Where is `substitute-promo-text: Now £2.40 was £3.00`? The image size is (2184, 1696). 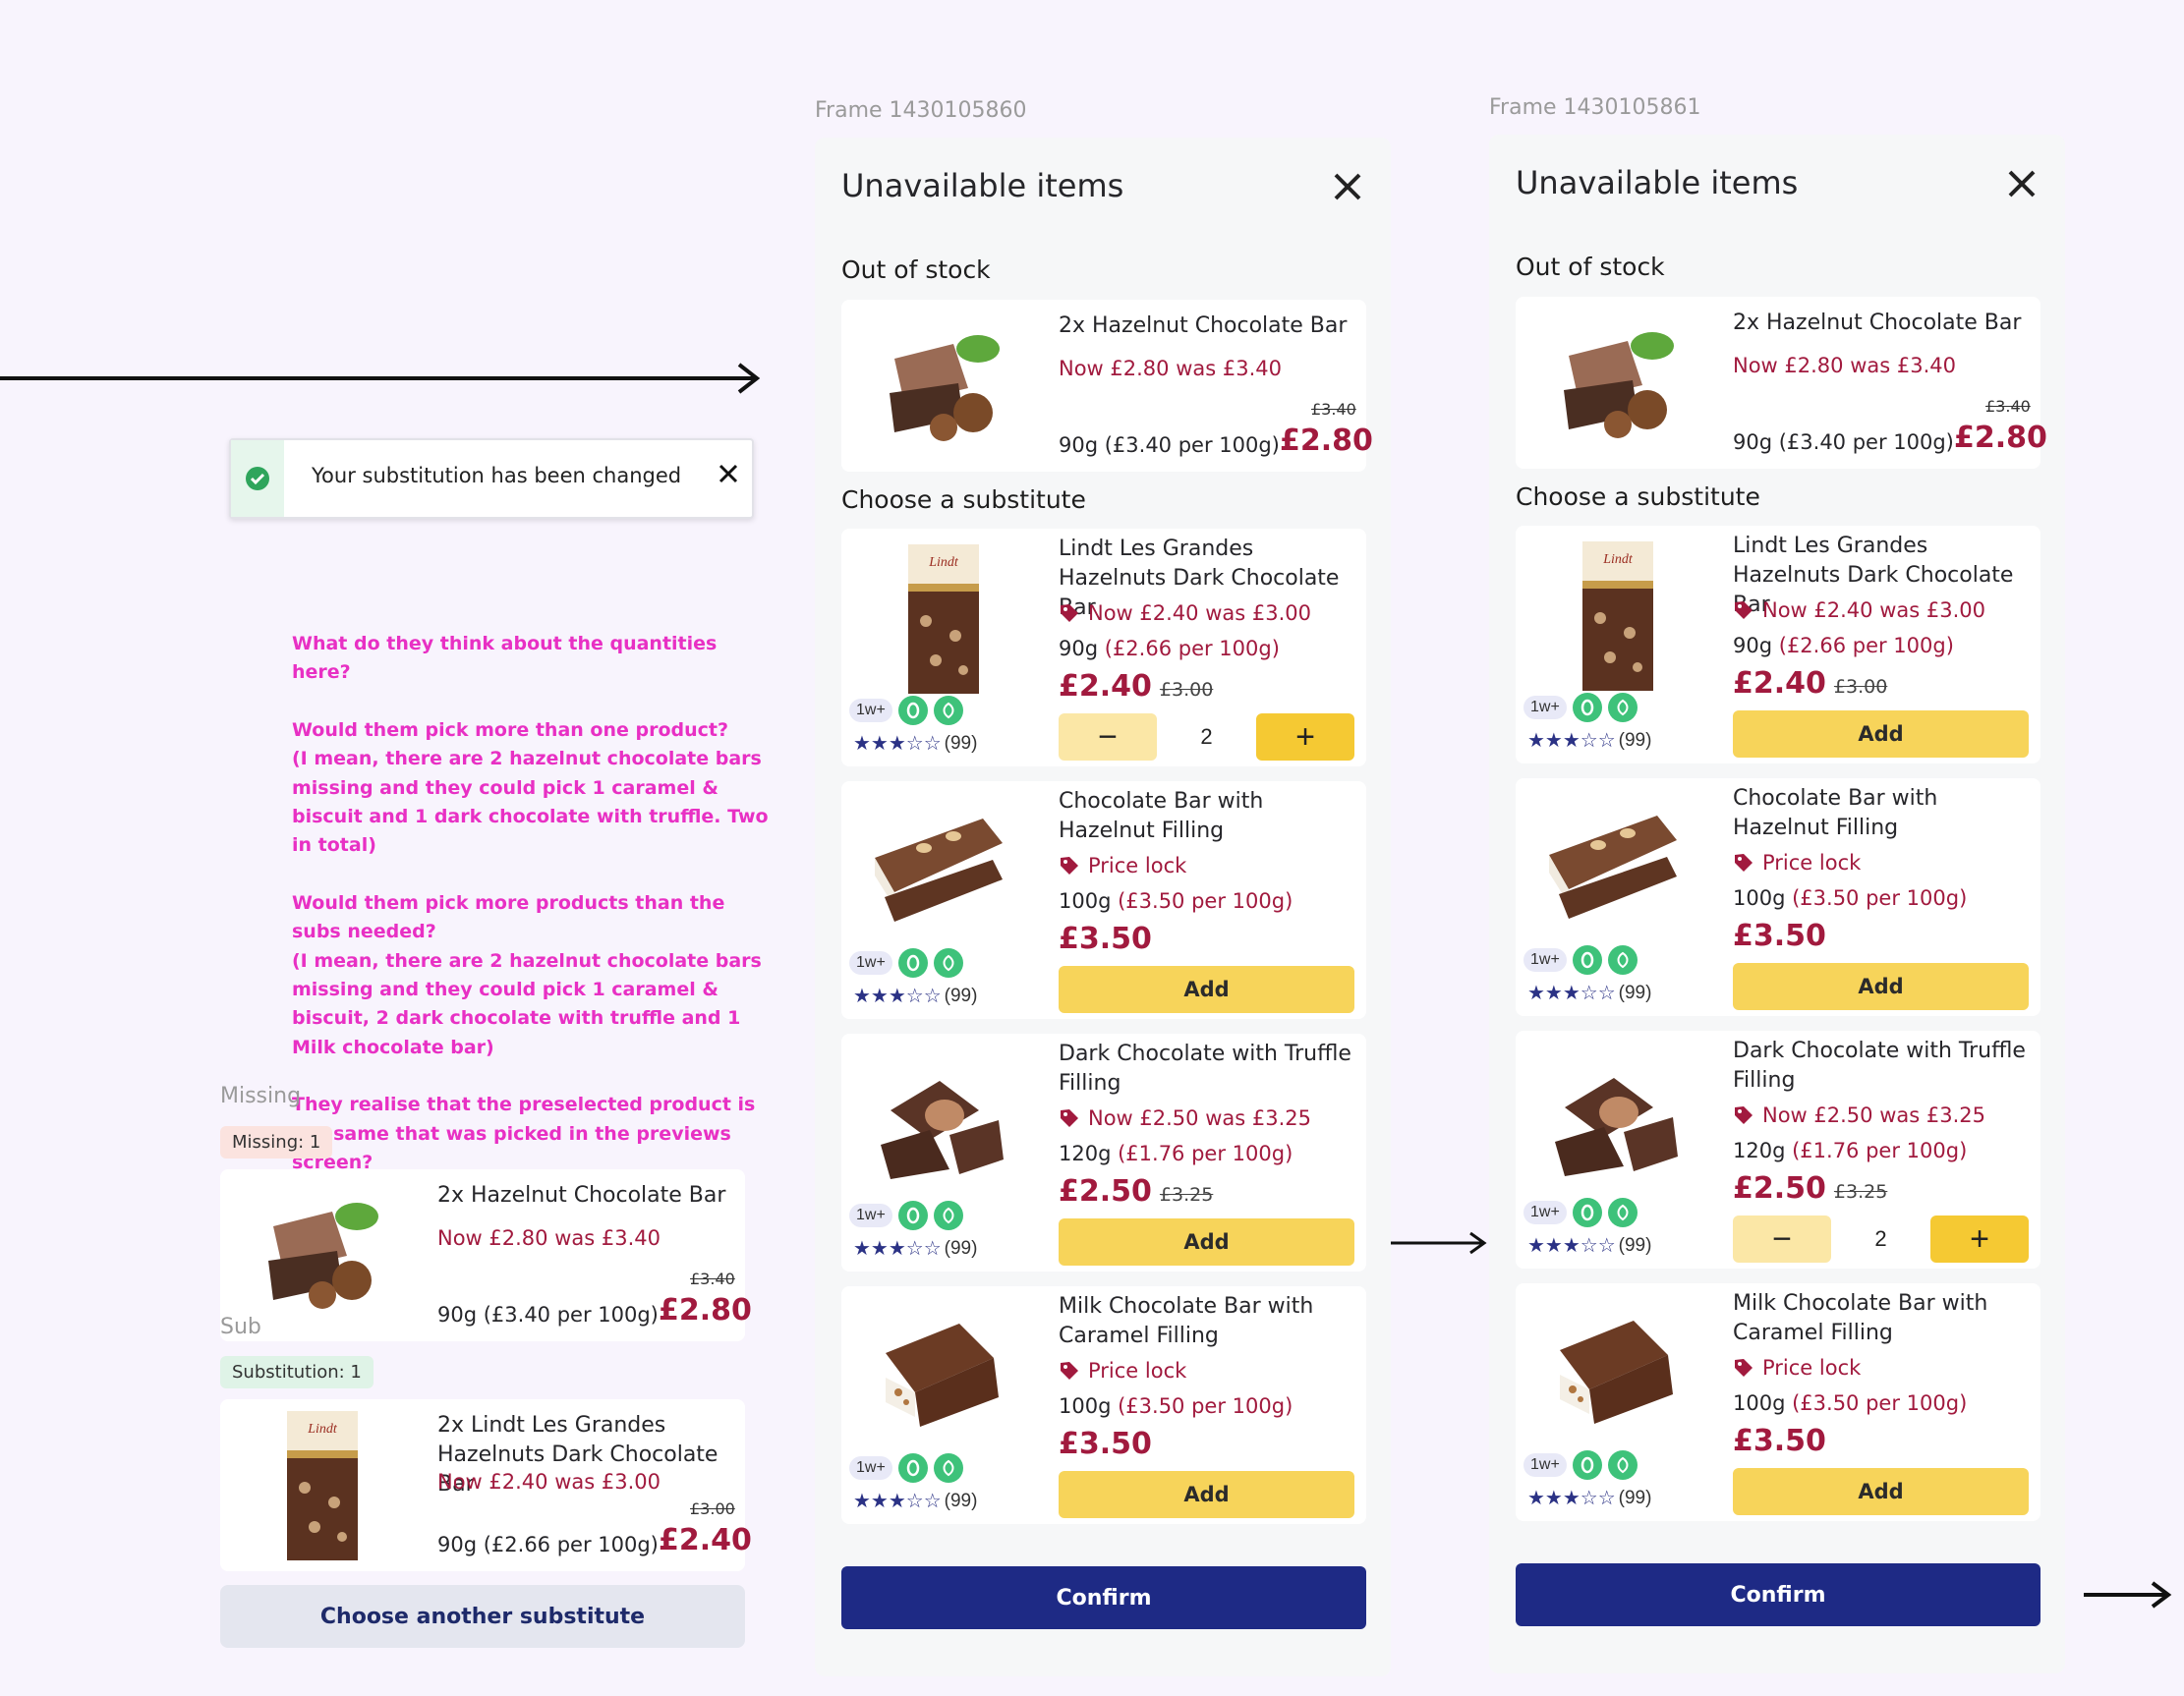 substitute-promo-text: Now £2.40 was £3.00 is located at coordinates (1873, 610).